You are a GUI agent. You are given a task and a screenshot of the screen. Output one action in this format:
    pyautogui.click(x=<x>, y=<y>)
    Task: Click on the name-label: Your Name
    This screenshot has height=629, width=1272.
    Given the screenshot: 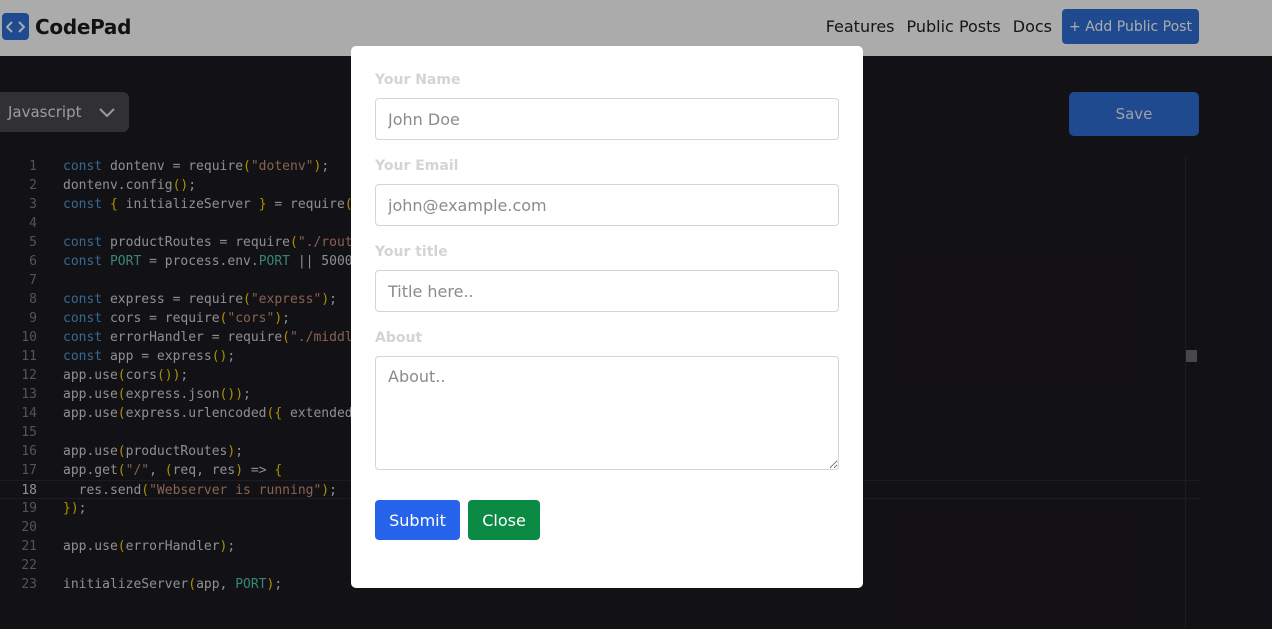 What is the action you would take?
    pyautogui.click(x=418, y=80)
    